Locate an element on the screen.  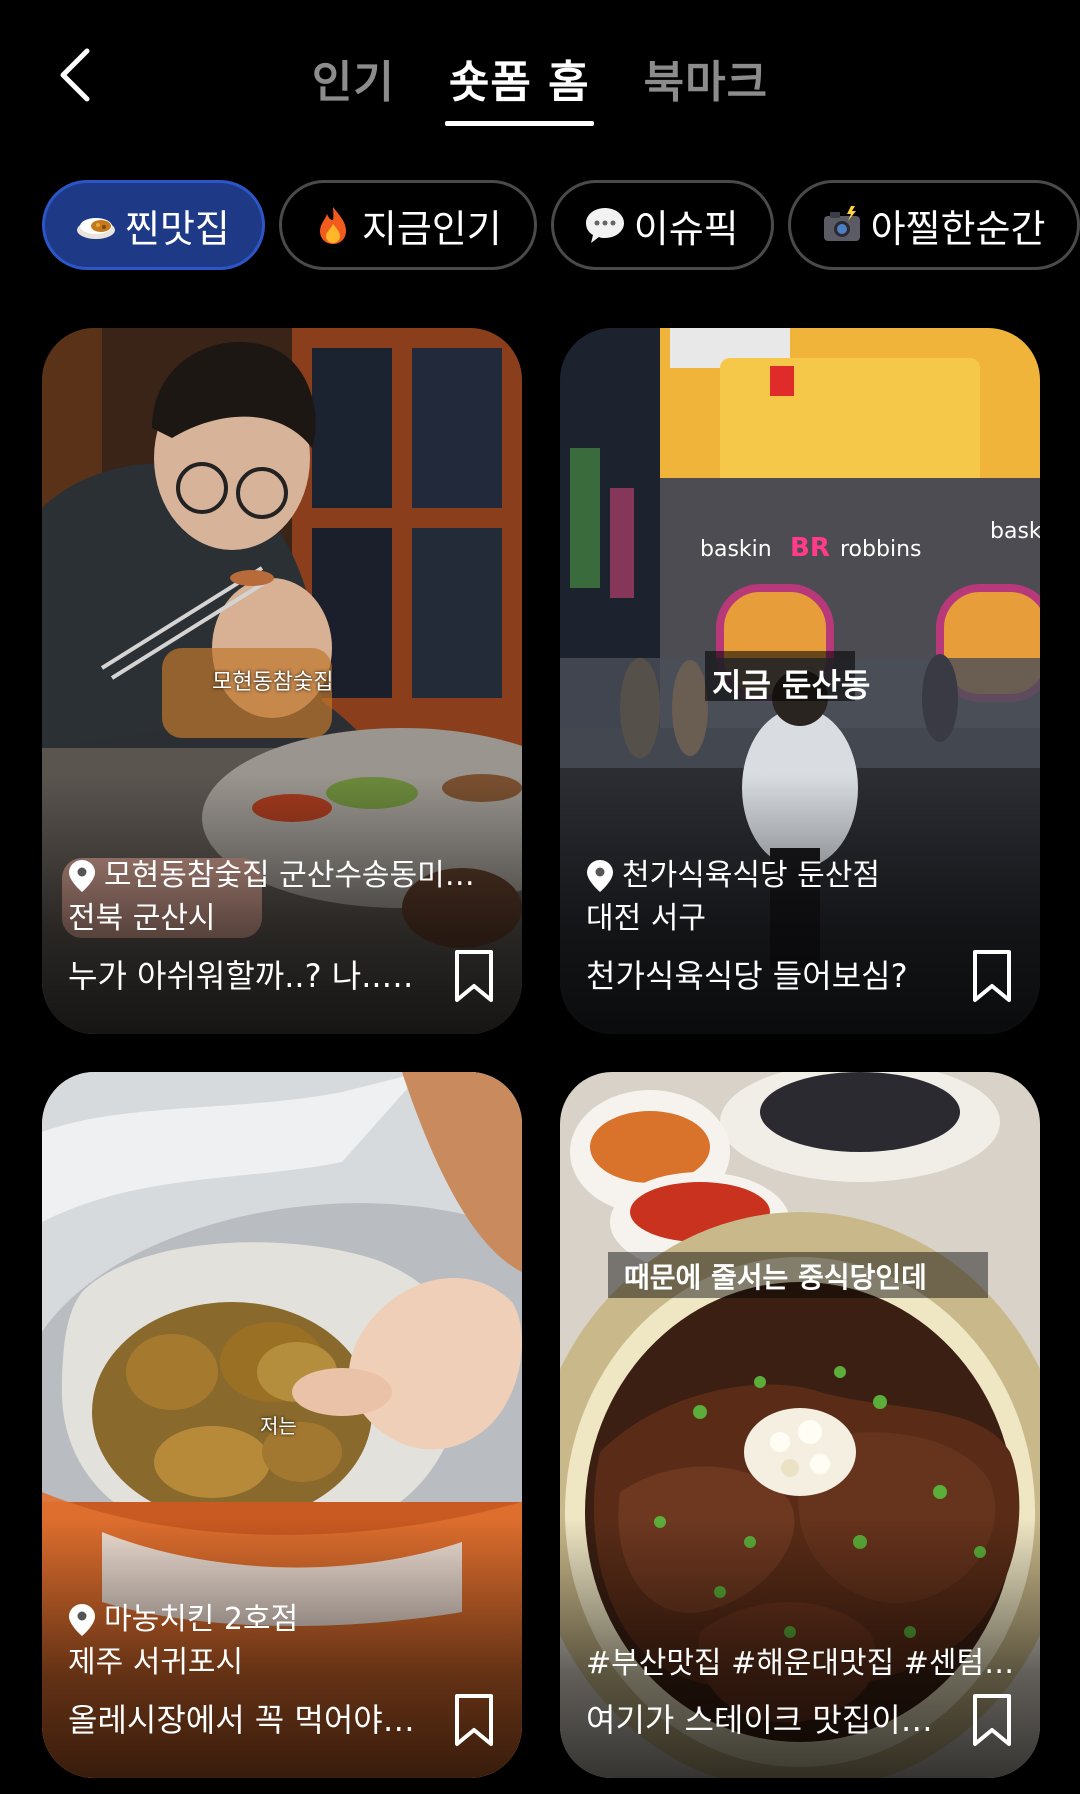
place-name: 천가식육식당 둔산점 is located at coordinates (751, 875).